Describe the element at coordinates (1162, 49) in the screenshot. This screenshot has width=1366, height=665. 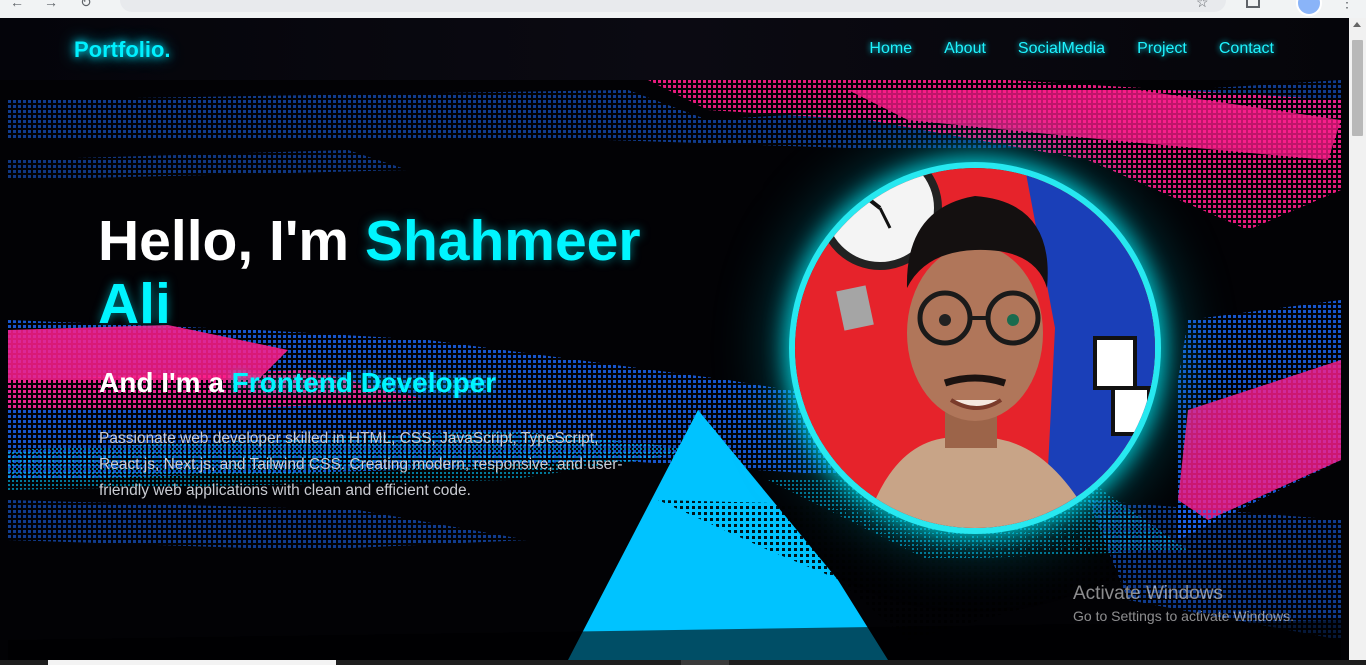
I see `nav-link-project: Project` at that location.